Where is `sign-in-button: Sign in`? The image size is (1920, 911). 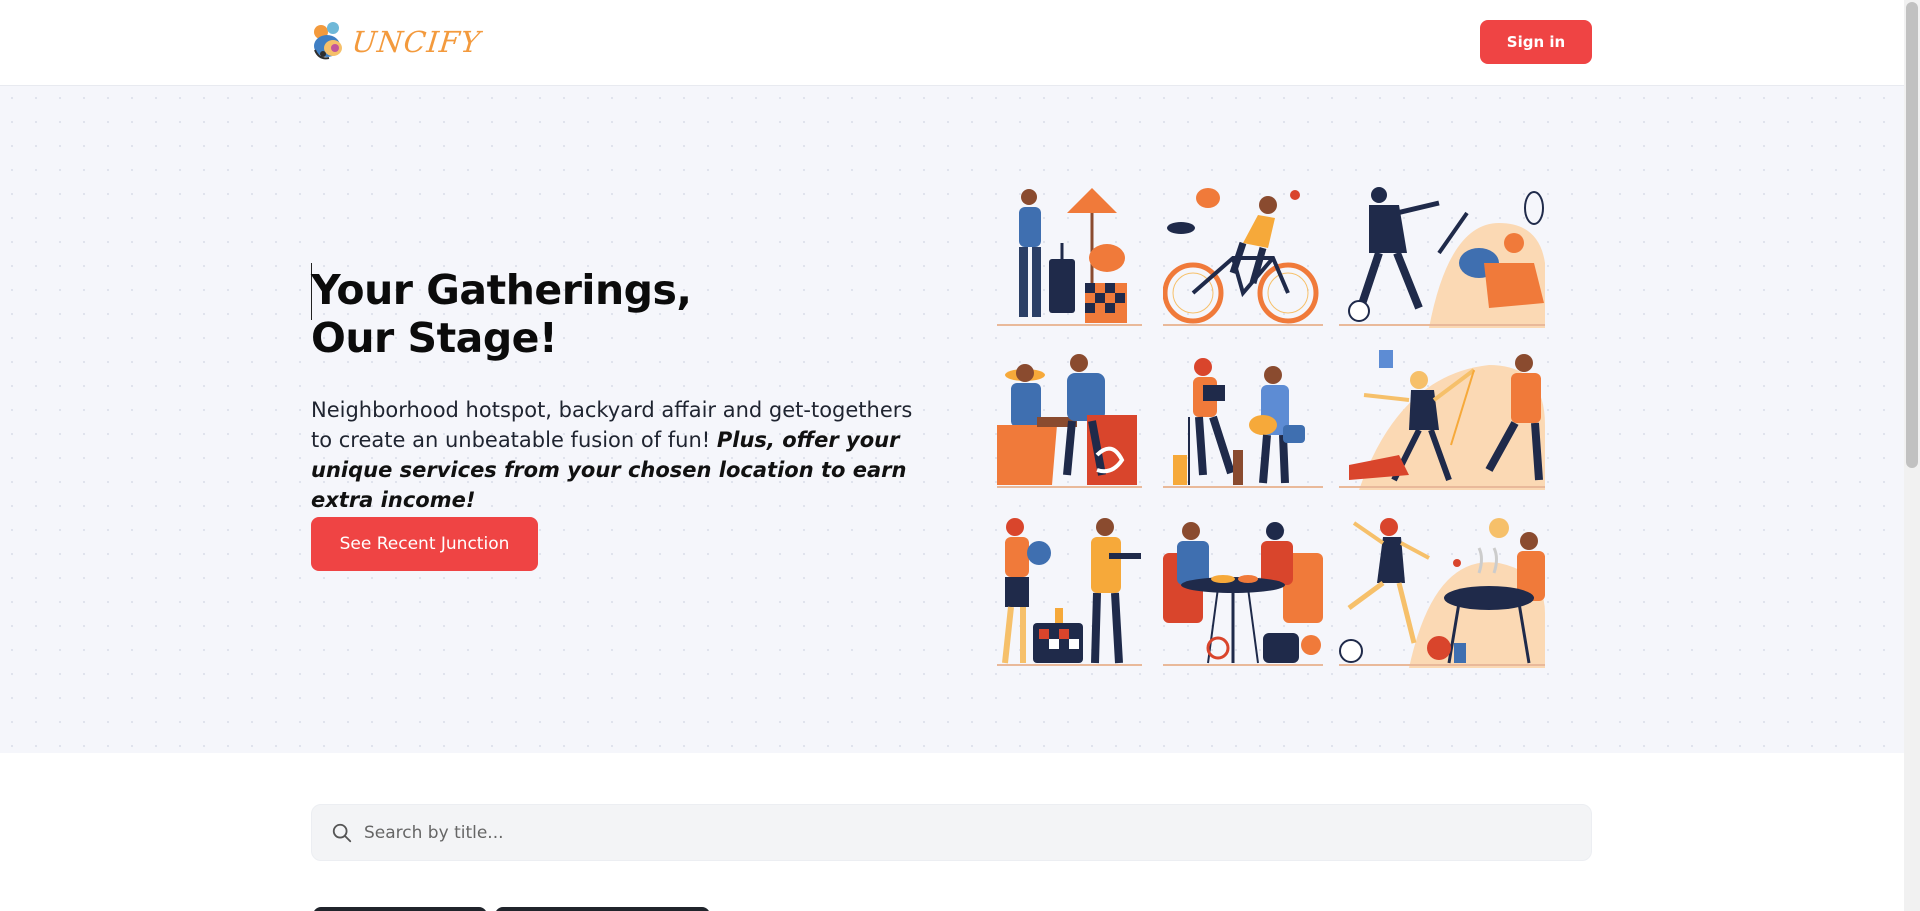 sign-in-button: Sign in is located at coordinates (1536, 42).